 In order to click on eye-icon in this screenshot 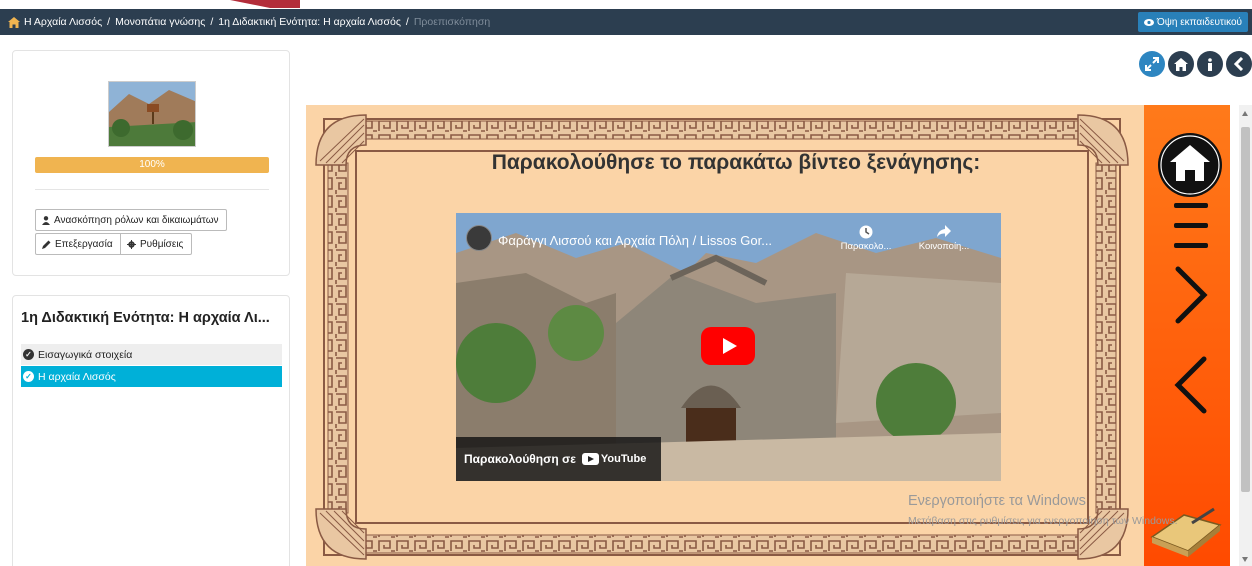, I will do `click(1148, 22)`.